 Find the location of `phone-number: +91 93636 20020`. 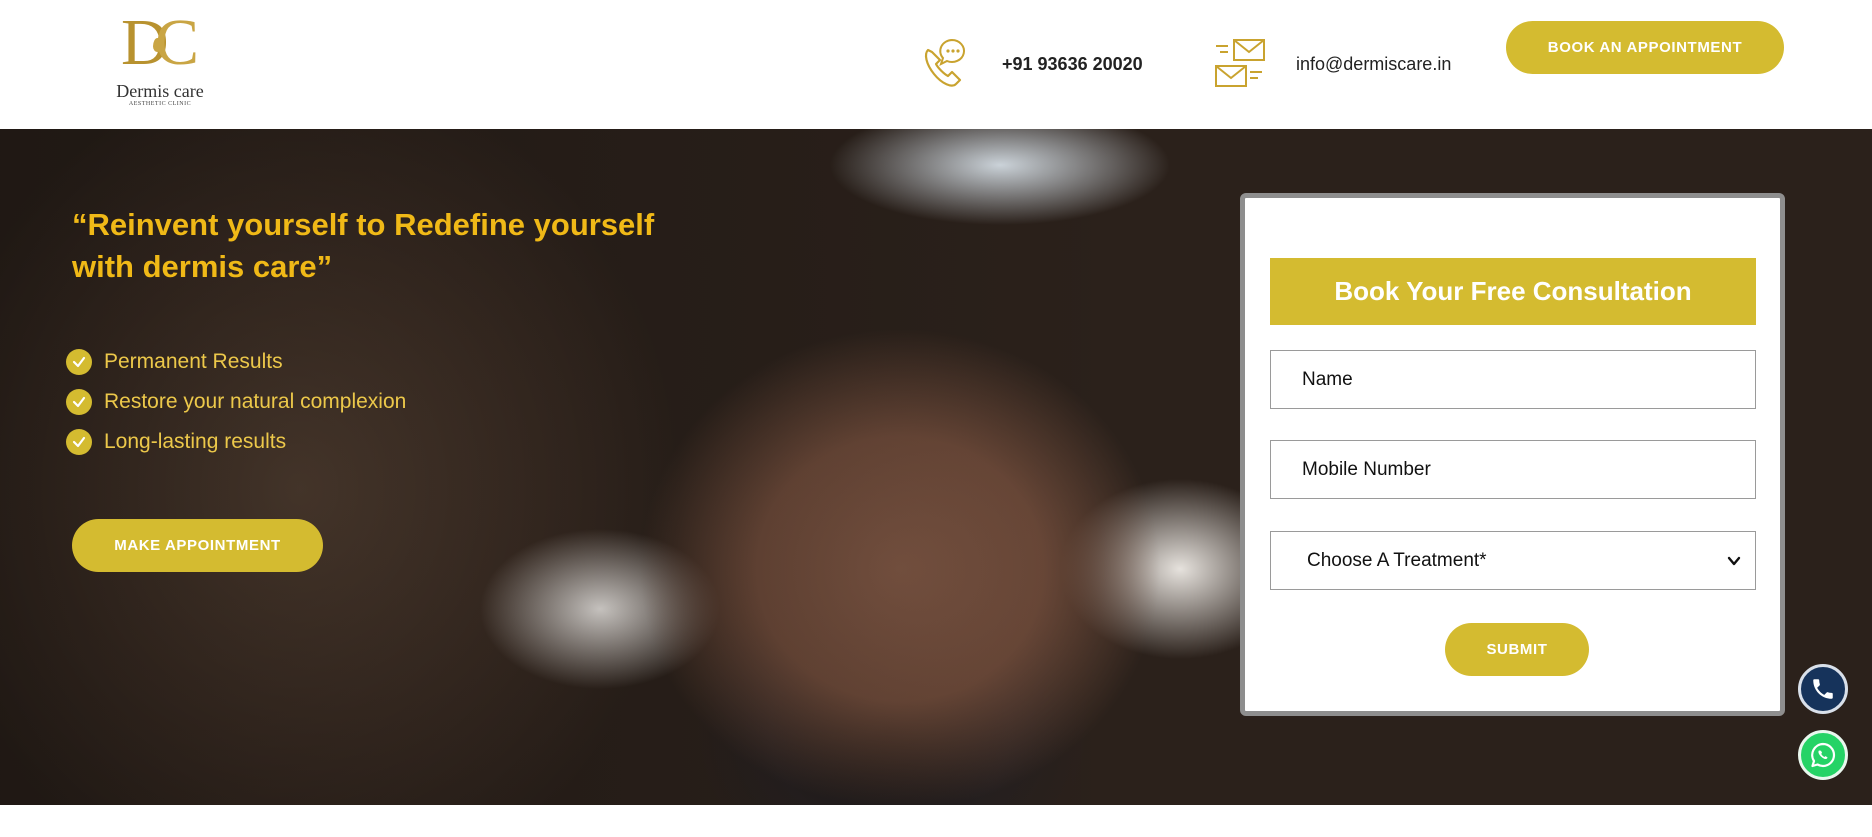

phone-number: +91 93636 20020 is located at coordinates (1072, 63).